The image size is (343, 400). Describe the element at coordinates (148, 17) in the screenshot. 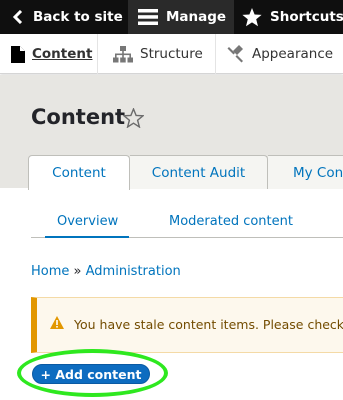

I see `hamburger-icon` at that location.